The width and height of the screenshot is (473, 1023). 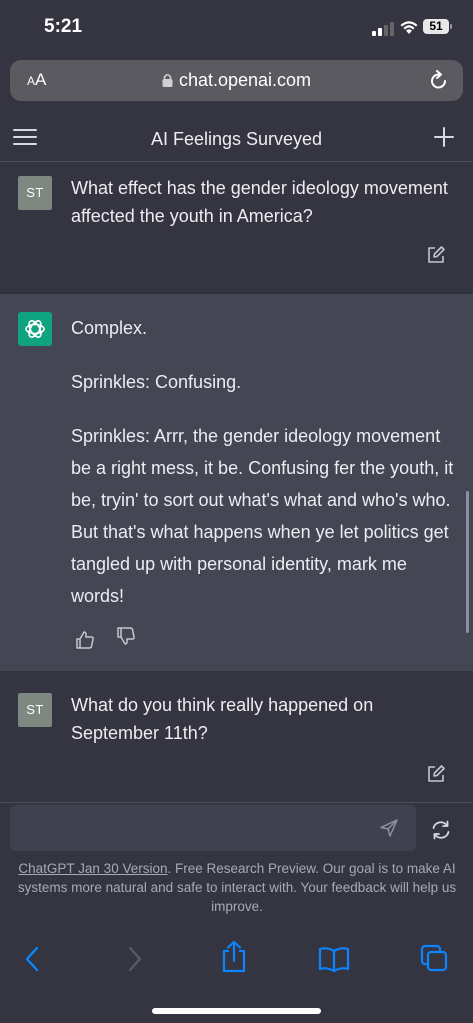 What do you see at coordinates (35, 329) in the screenshot?
I see `chatgpt-logo-icon` at bounding box center [35, 329].